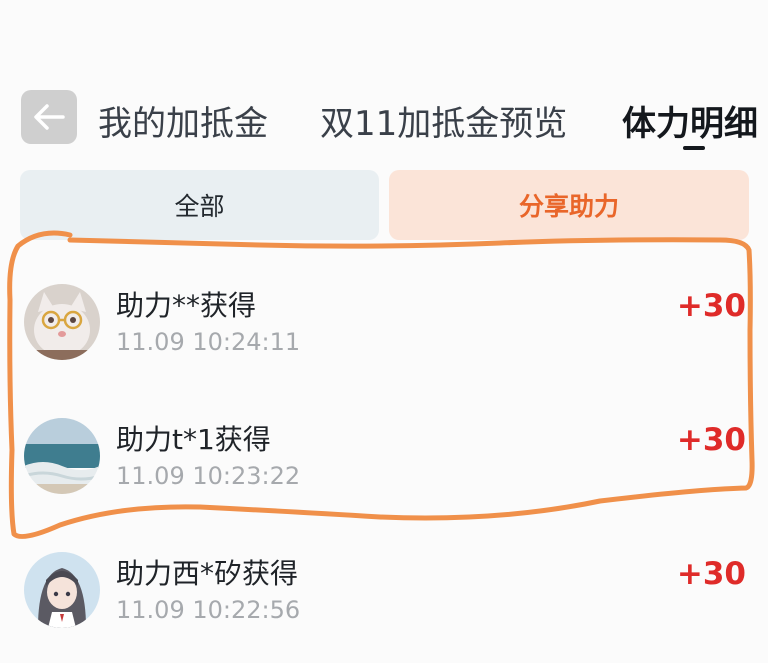  I want to click on list-item: 助力**获得 11.09 10:24:11 +30, so click(384, 329).